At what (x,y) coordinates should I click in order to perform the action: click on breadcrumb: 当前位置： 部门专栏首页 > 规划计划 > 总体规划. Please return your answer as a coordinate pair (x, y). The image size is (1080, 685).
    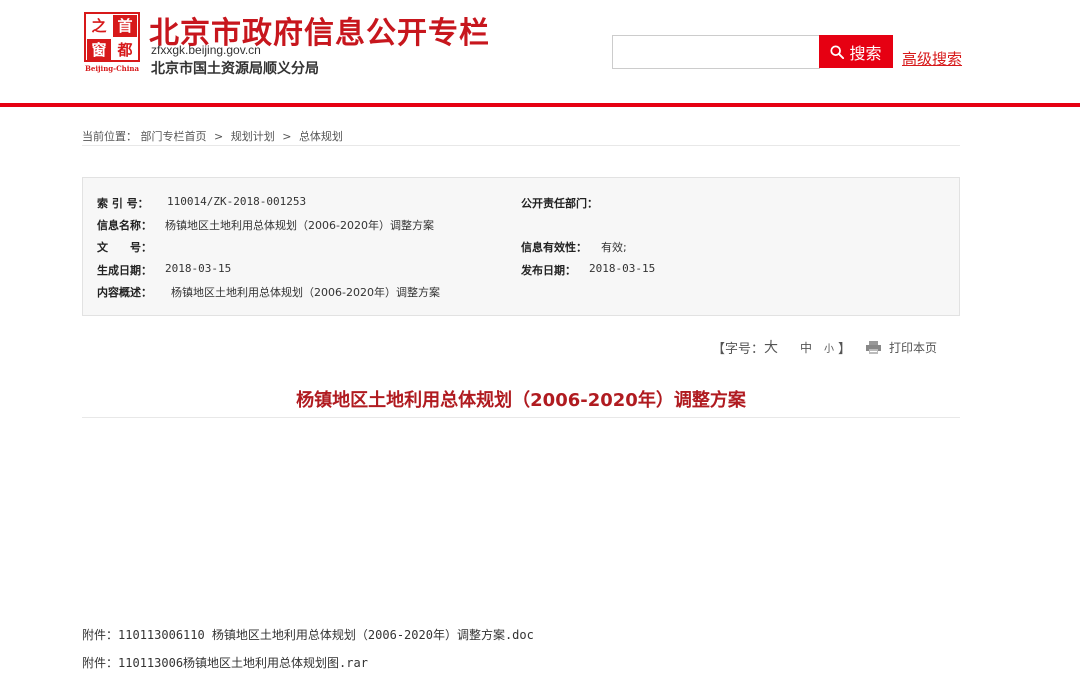
    Looking at the image, I should click on (521, 137).